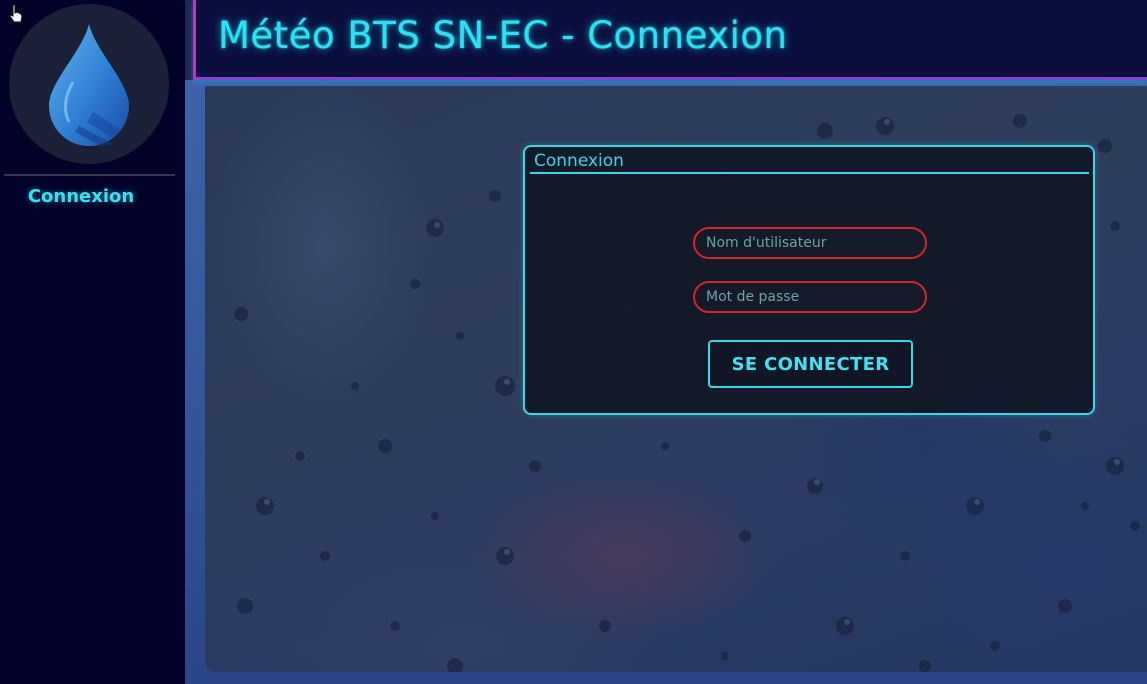 The height and width of the screenshot is (684, 1147). What do you see at coordinates (579, 161) in the screenshot?
I see `panel-legend: Connexion` at bounding box center [579, 161].